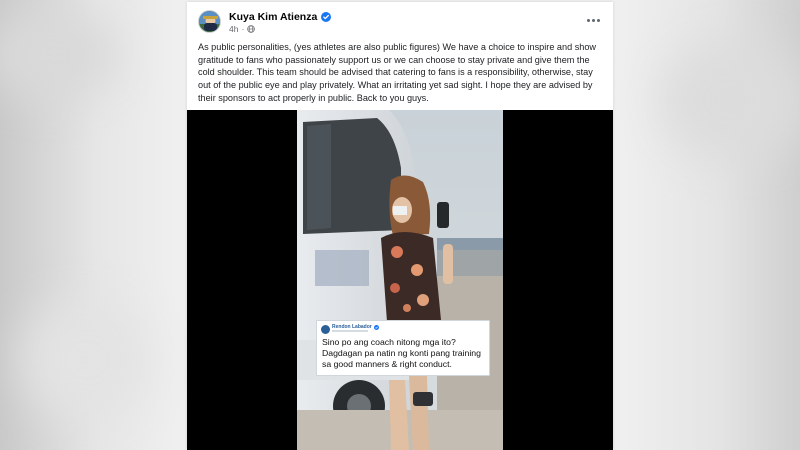  I want to click on author-name: Kuya Kim Atienza, so click(273, 17).